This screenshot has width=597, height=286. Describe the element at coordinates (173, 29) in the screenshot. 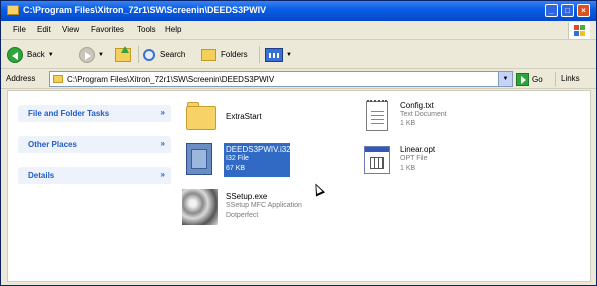

I see `menu-help: Help` at that location.